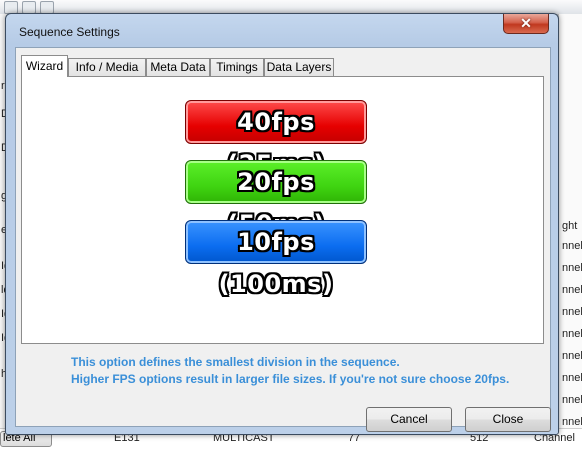 The image size is (582, 449). What do you see at coordinates (69, 32) in the screenshot?
I see `dialog-title: Sequence Settings` at bounding box center [69, 32].